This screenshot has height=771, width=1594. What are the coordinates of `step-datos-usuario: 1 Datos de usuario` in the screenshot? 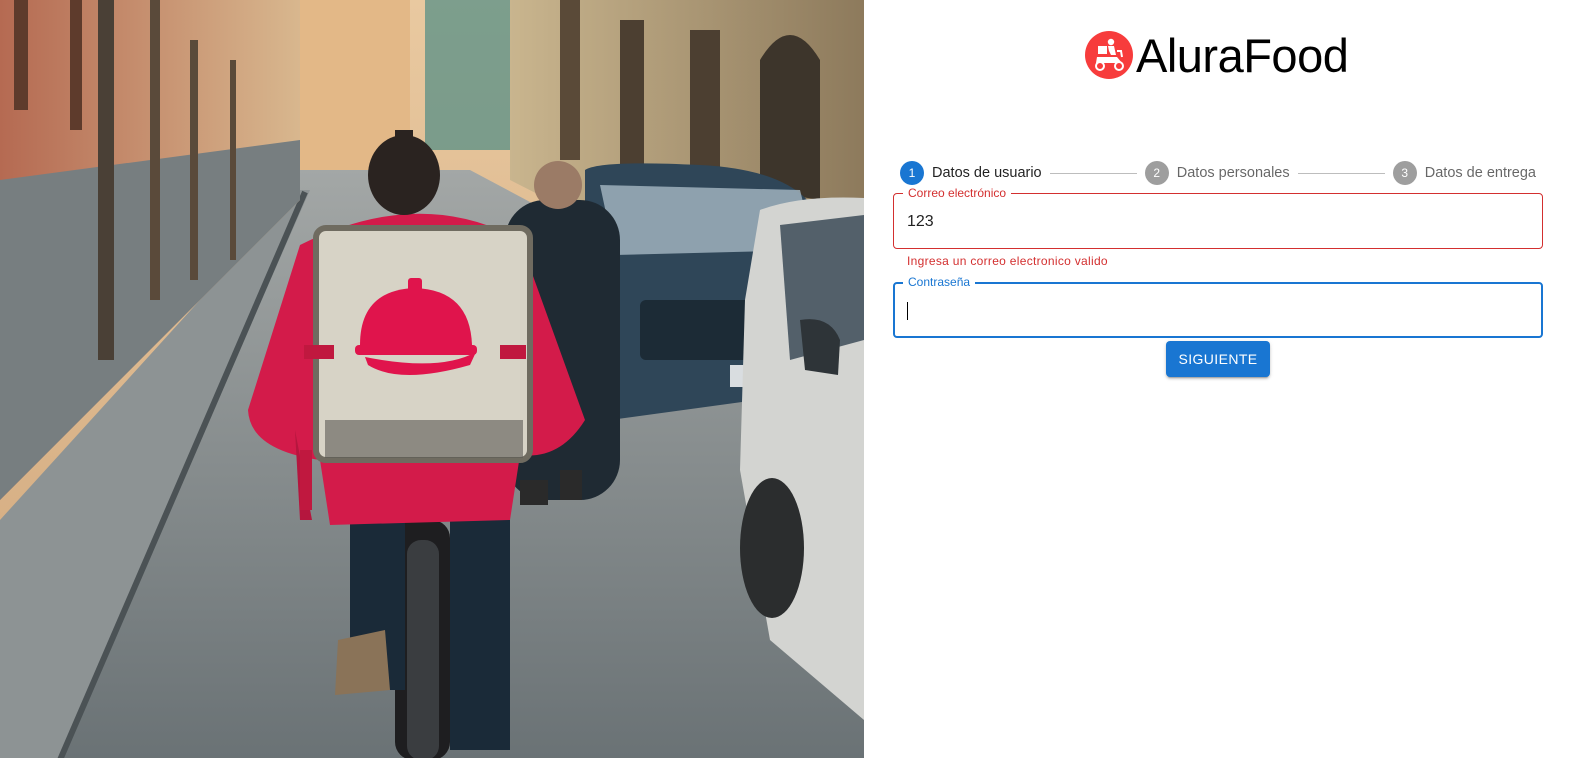 It's located at (971, 173).